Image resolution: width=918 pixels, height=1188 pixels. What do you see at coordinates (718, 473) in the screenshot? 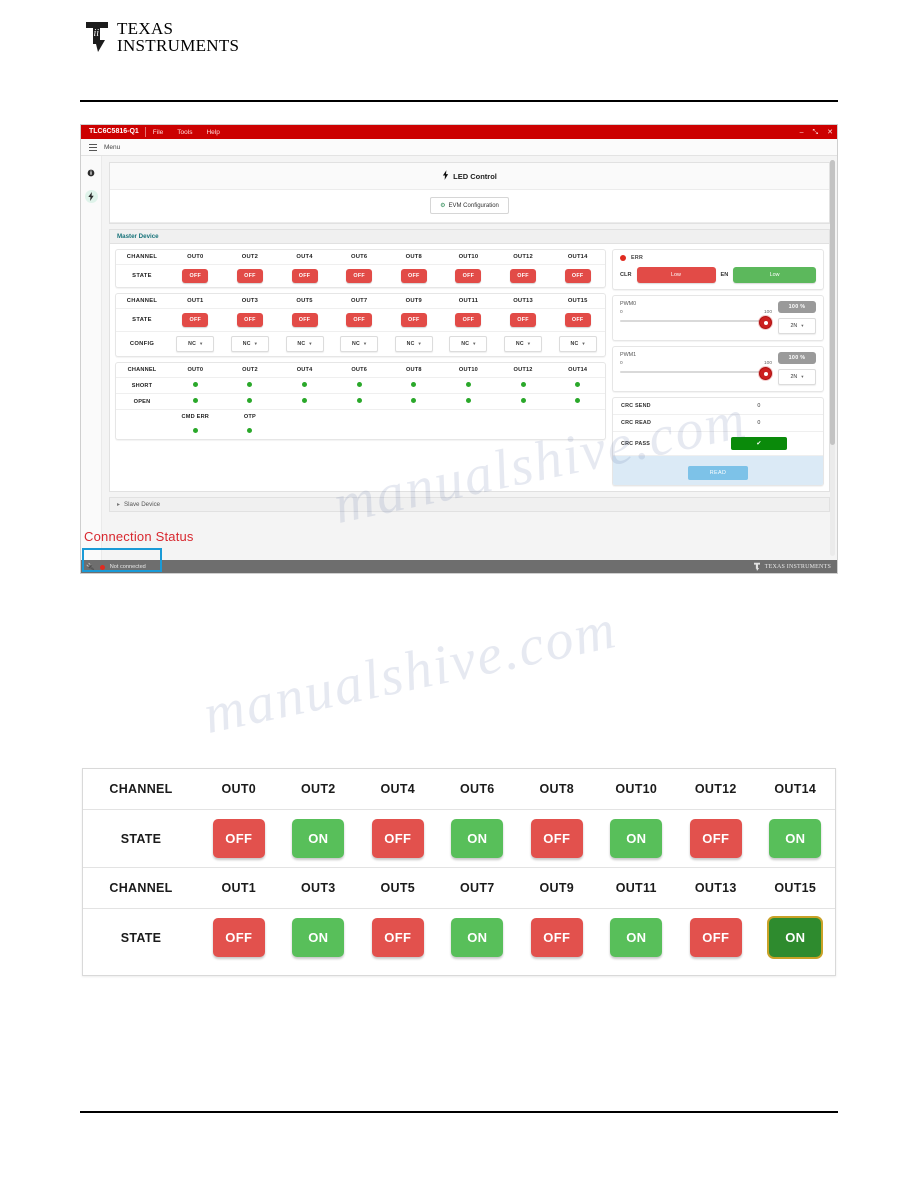
I see `read-button: READ` at bounding box center [718, 473].